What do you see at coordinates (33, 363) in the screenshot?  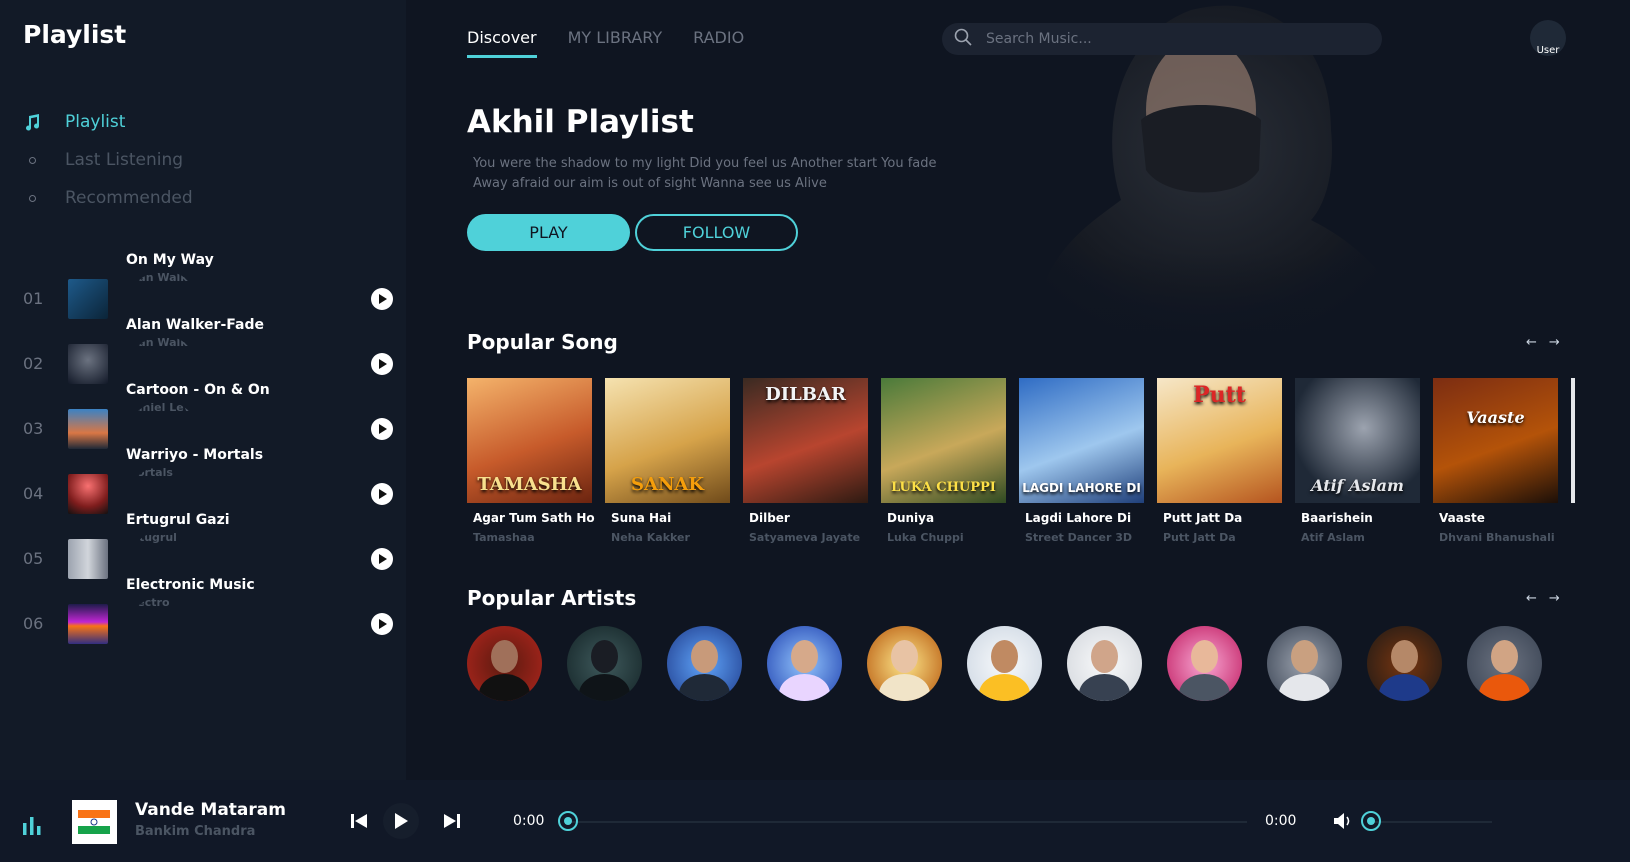 I see `song-number: 02` at bounding box center [33, 363].